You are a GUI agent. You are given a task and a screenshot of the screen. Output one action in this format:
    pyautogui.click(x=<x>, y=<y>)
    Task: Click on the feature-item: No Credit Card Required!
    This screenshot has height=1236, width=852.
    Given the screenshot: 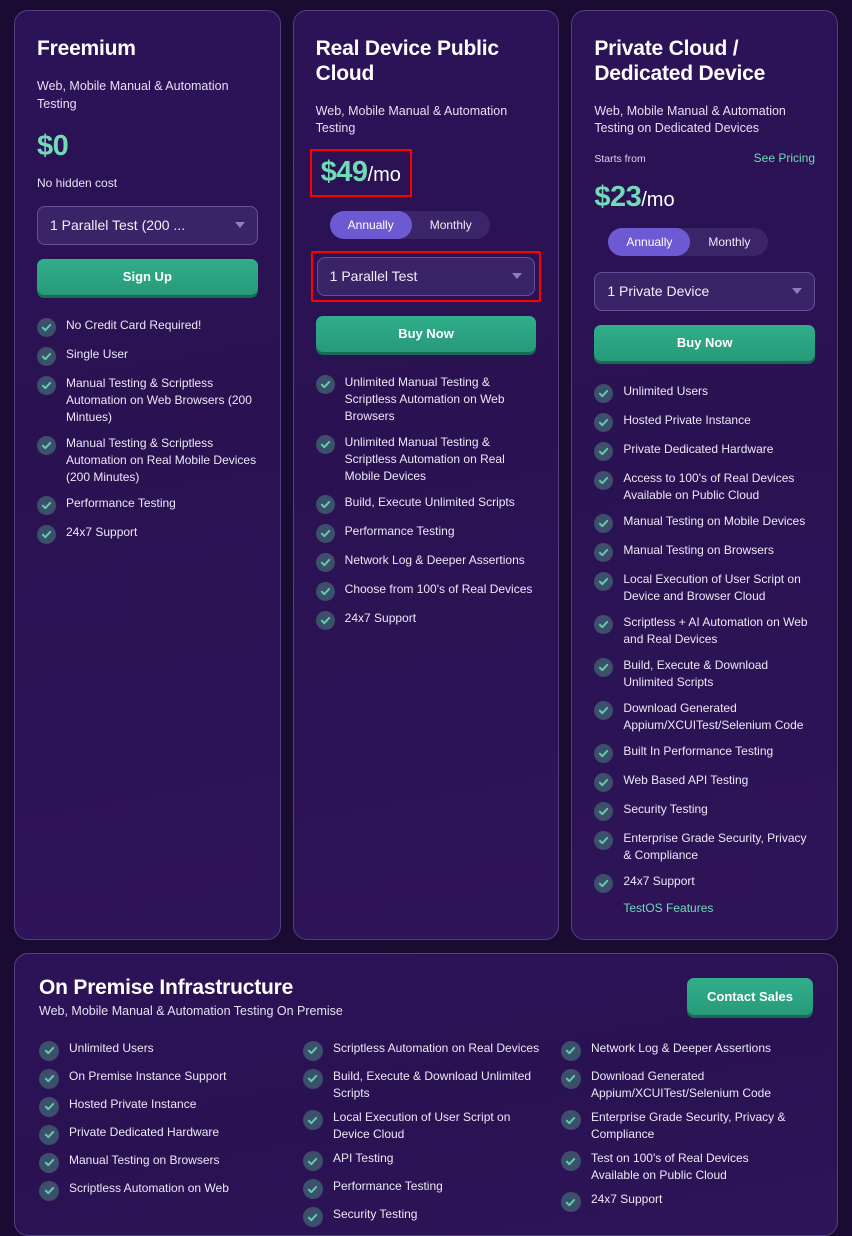 What is the action you would take?
    pyautogui.click(x=147, y=327)
    